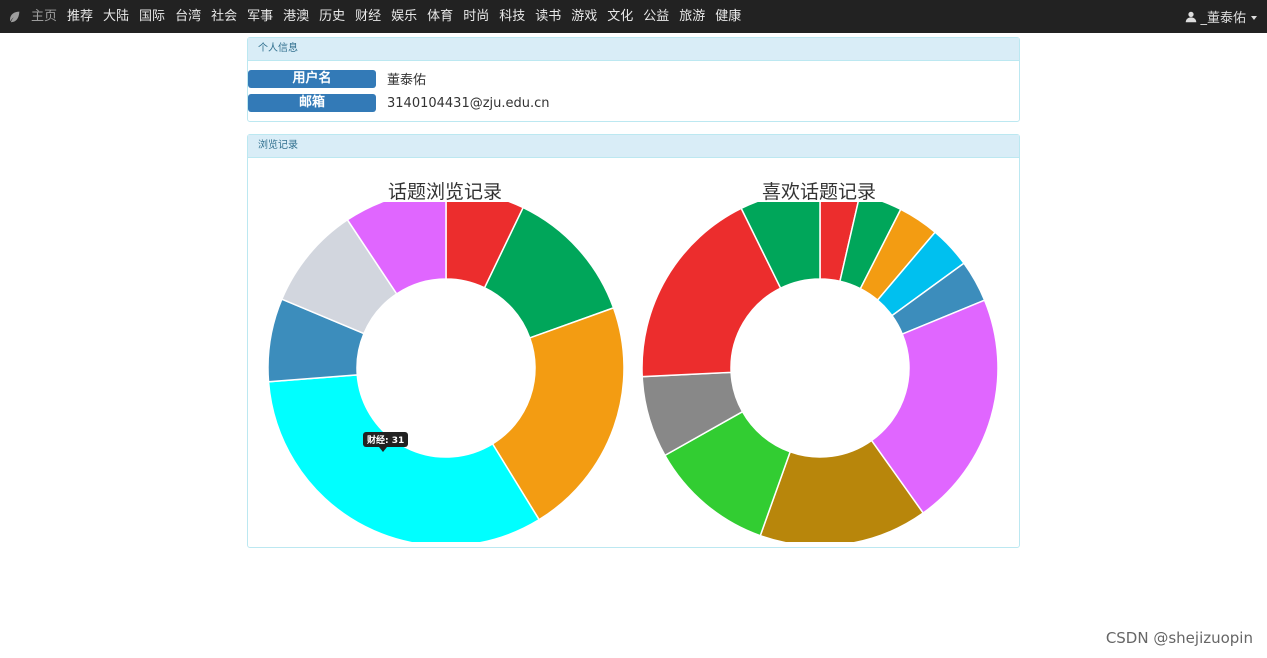 Image resolution: width=1267 pixels, height=658 pixels. I want to click on nav-item-19: 健康, so click(728, 16).